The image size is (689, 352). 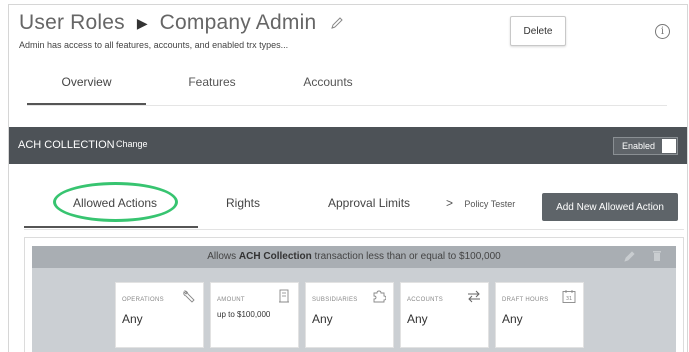 What do you see at coordinates (231, 300) in the screenshot?
I see `tile-label: AMOUNT` at bounding box center [231, 300].